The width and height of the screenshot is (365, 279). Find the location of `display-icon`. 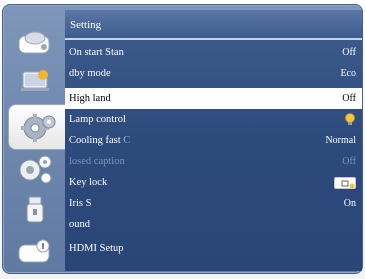

display-icon is located at coordinates (34, 42).